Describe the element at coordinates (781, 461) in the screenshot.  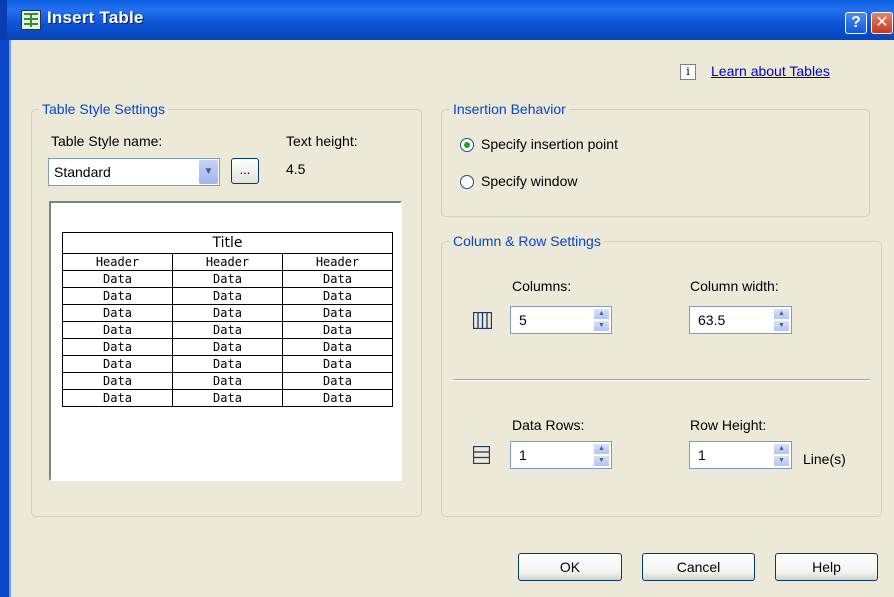
I see `row-height-down-icon: ▼` at that location.